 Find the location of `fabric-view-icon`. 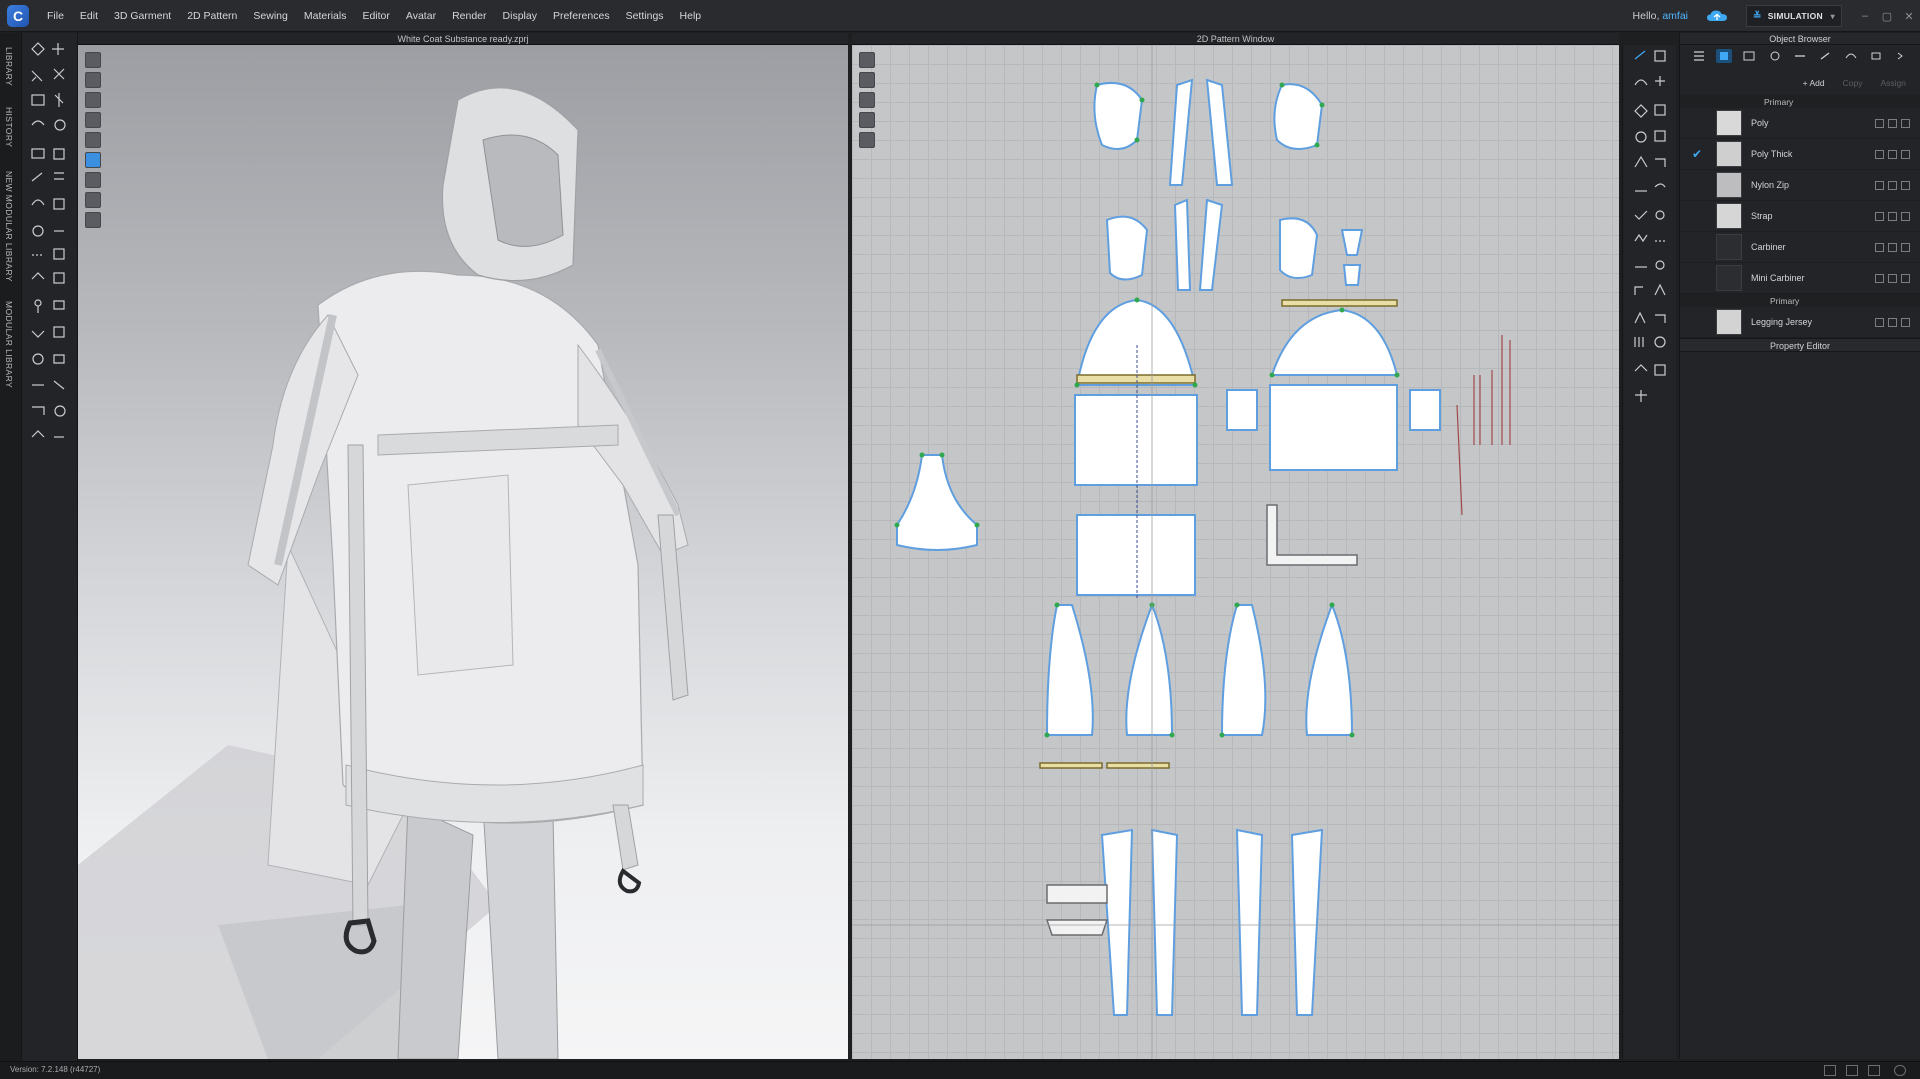

fabric-view-icon is located at coordinates (93, 100).